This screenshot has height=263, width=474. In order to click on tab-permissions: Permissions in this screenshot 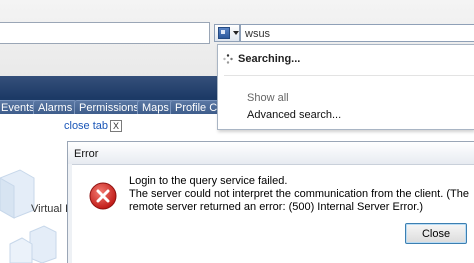, I will do `click(109, 107)`.